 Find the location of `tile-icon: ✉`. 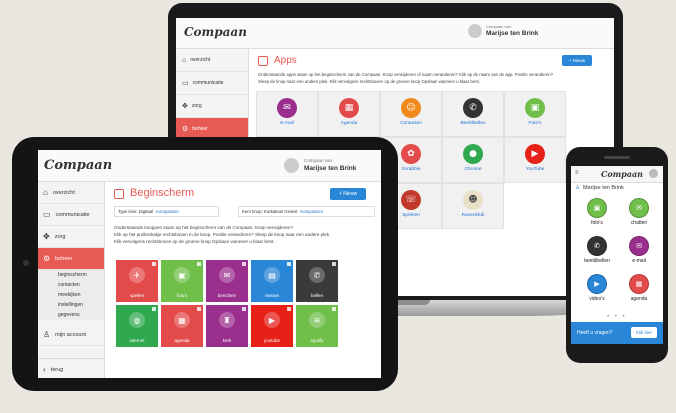

tile-icon: ✉ is located at coordinates (639, 246).